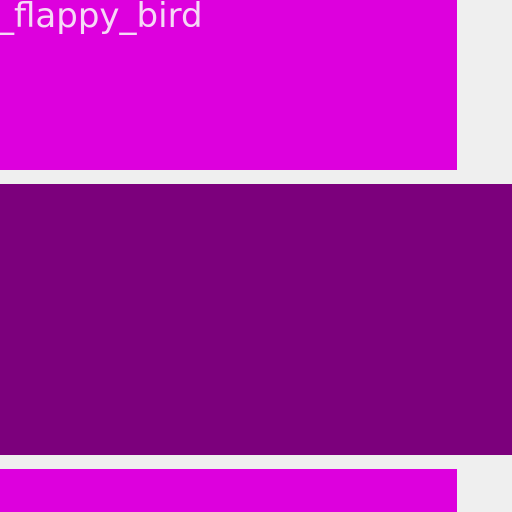 This screenshot has height=512, width=512. What do you see at coordinates (101, 18) in the screenshot?
I see `app-tile-label: _flappy_bird` at bounding box center [101, 18].